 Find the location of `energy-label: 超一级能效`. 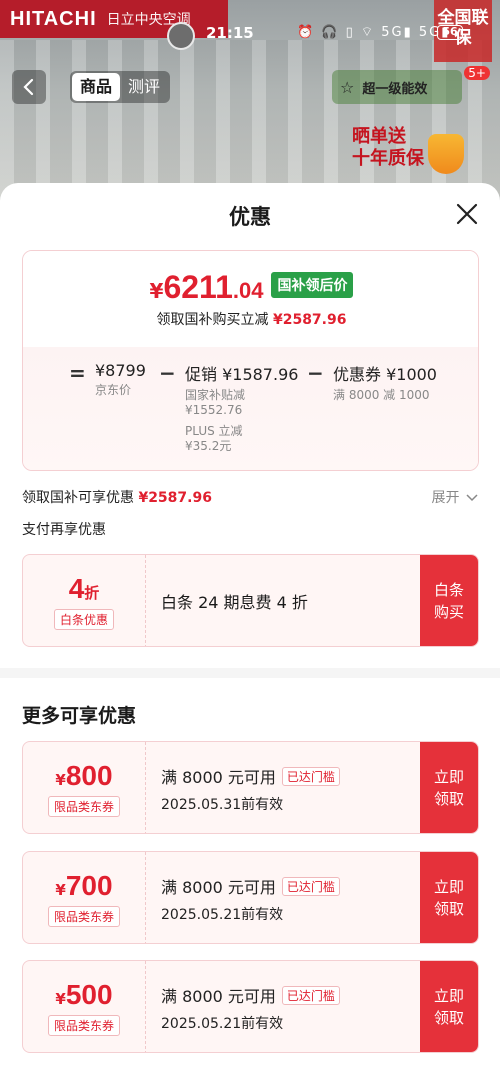

energy-label: 超一级能效 is located at coordinates (395, 89).